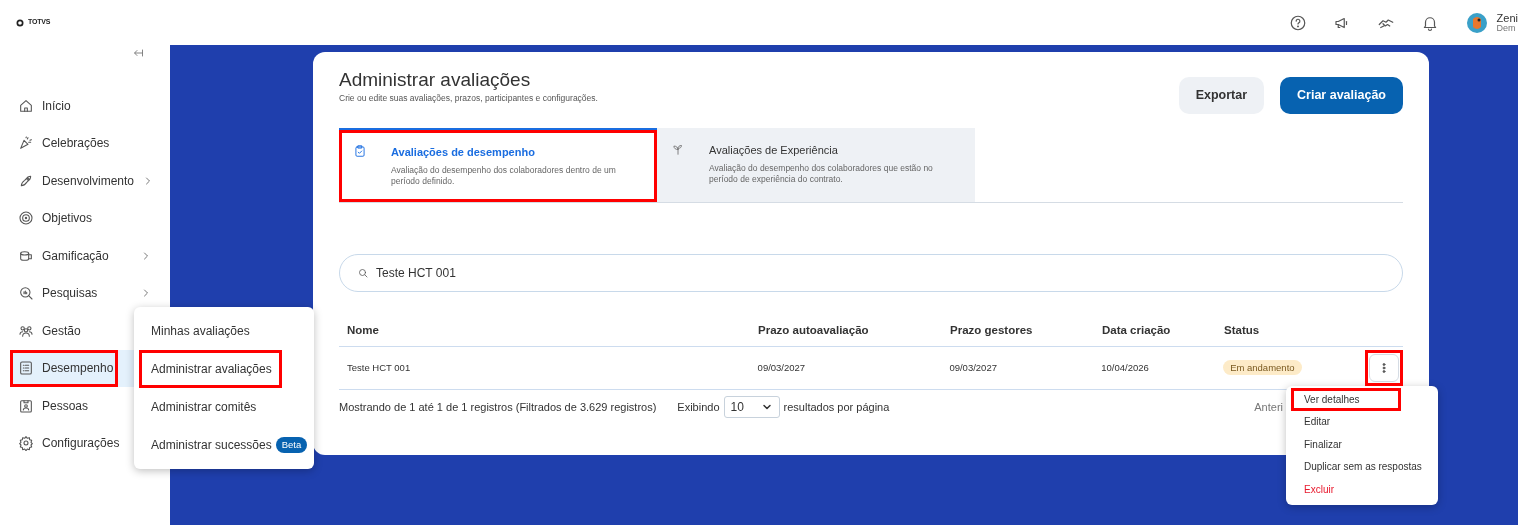 Image resolution: width=1518 pixels, height=525 pixels. Describe the element at coordinates (1221, 95) in the screenshot. I see `export-button: Exportar` at that location.